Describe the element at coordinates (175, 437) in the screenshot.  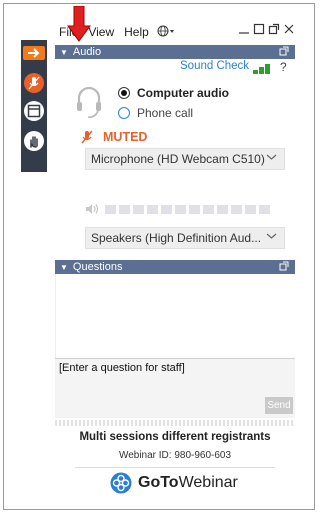
I see `session-title: Multi sessions different registrants` at that location.